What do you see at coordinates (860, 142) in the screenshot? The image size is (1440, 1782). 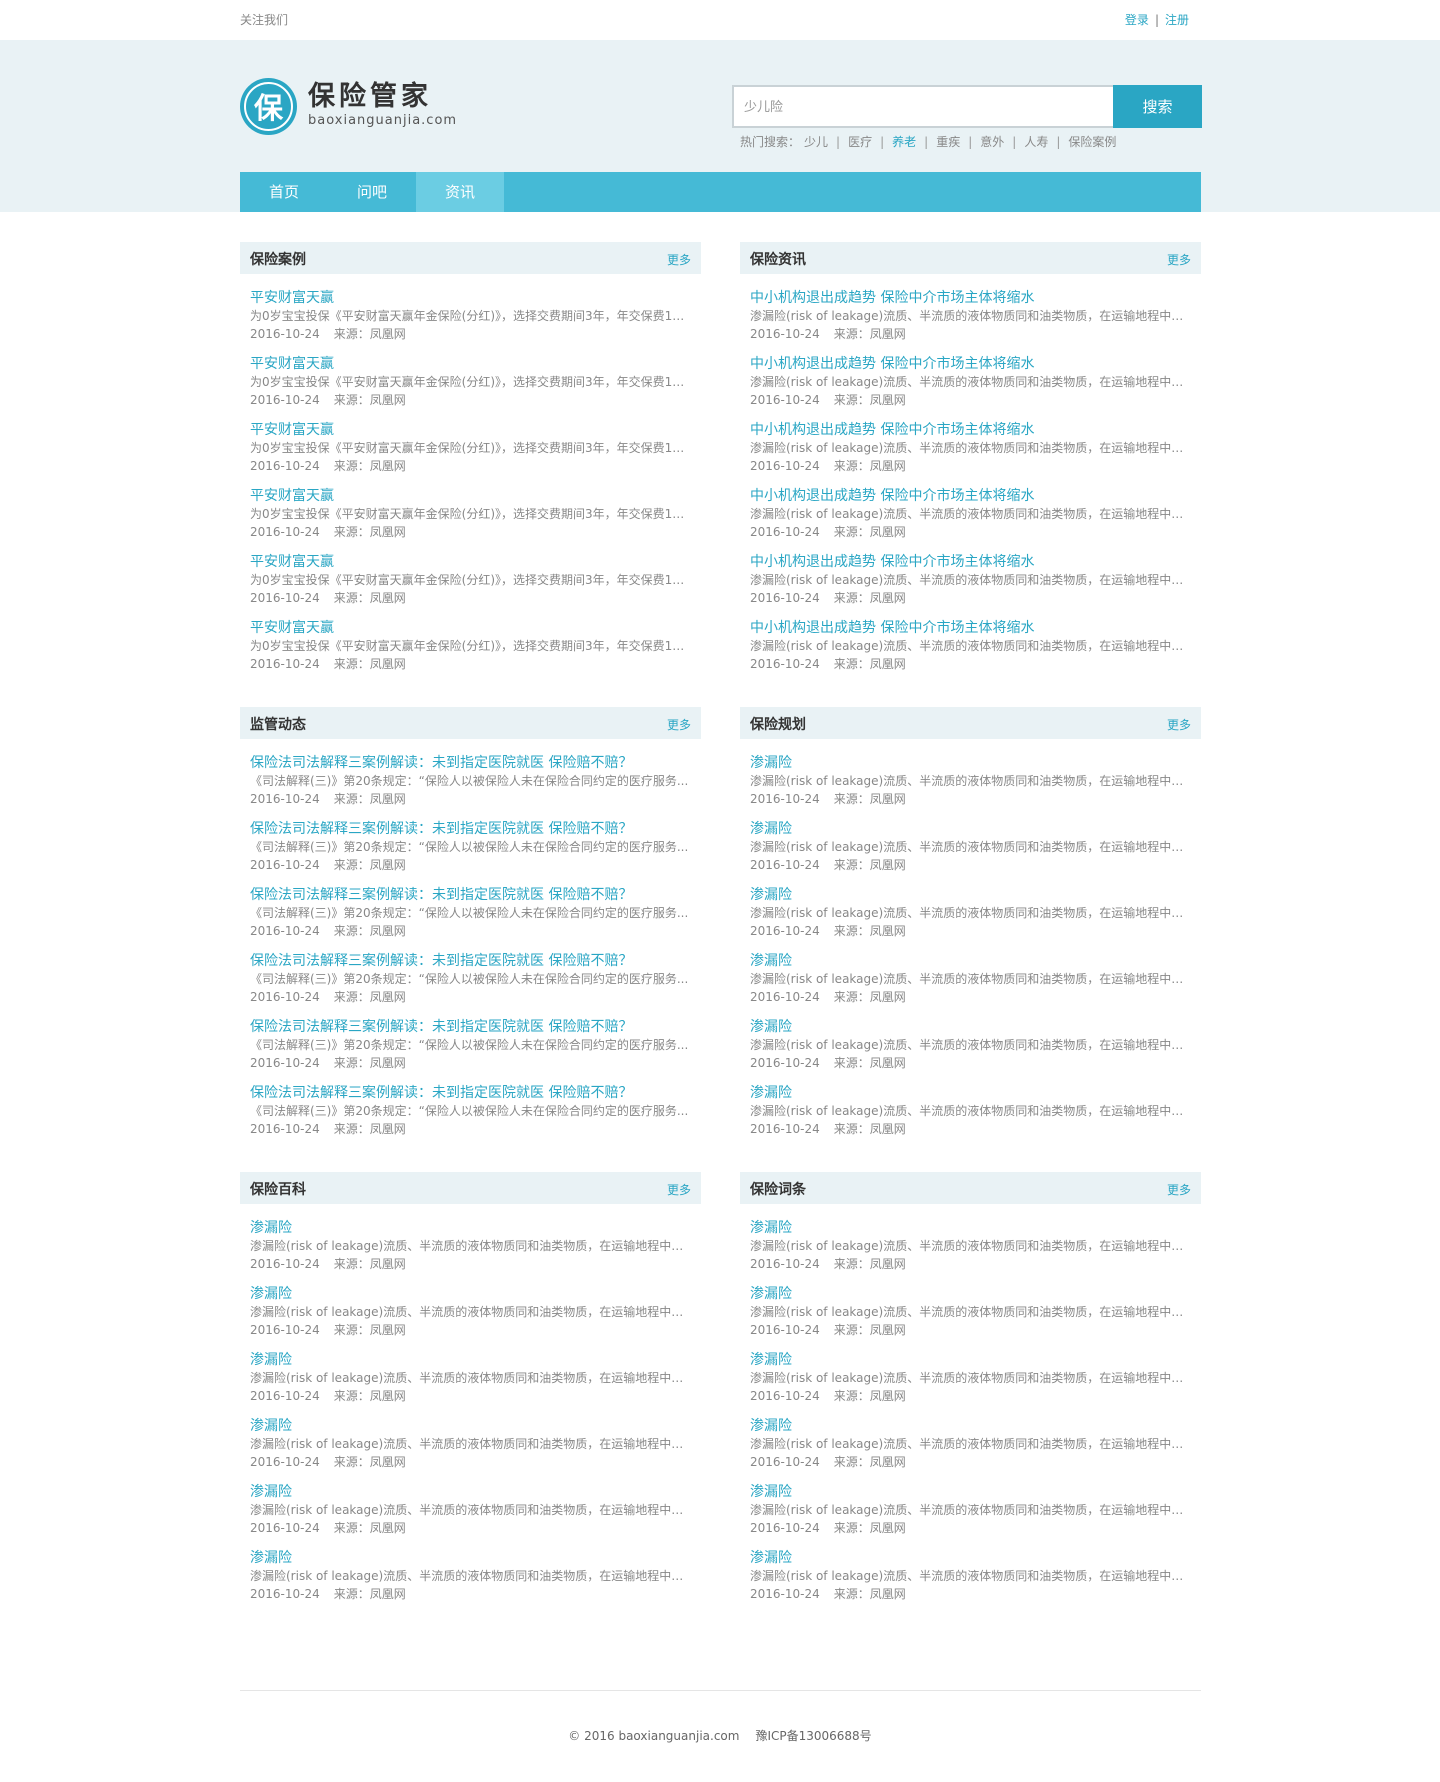 I see `hot-search-item: 医疗` at bounding box center [860, 142].